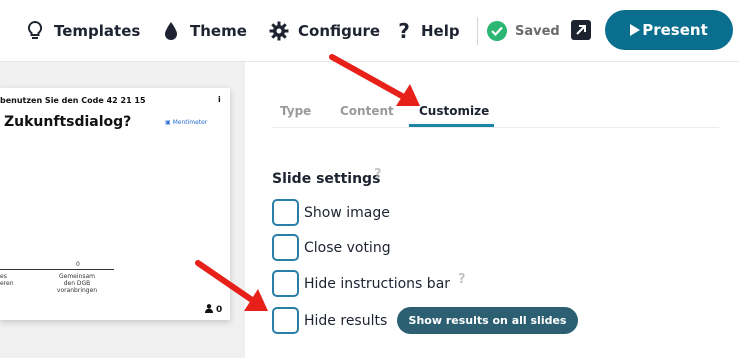  Describe the element at coordinates (487, 320) in the screenshot. I see `show-results-all-slides-button: Show results on all slides` at that location.